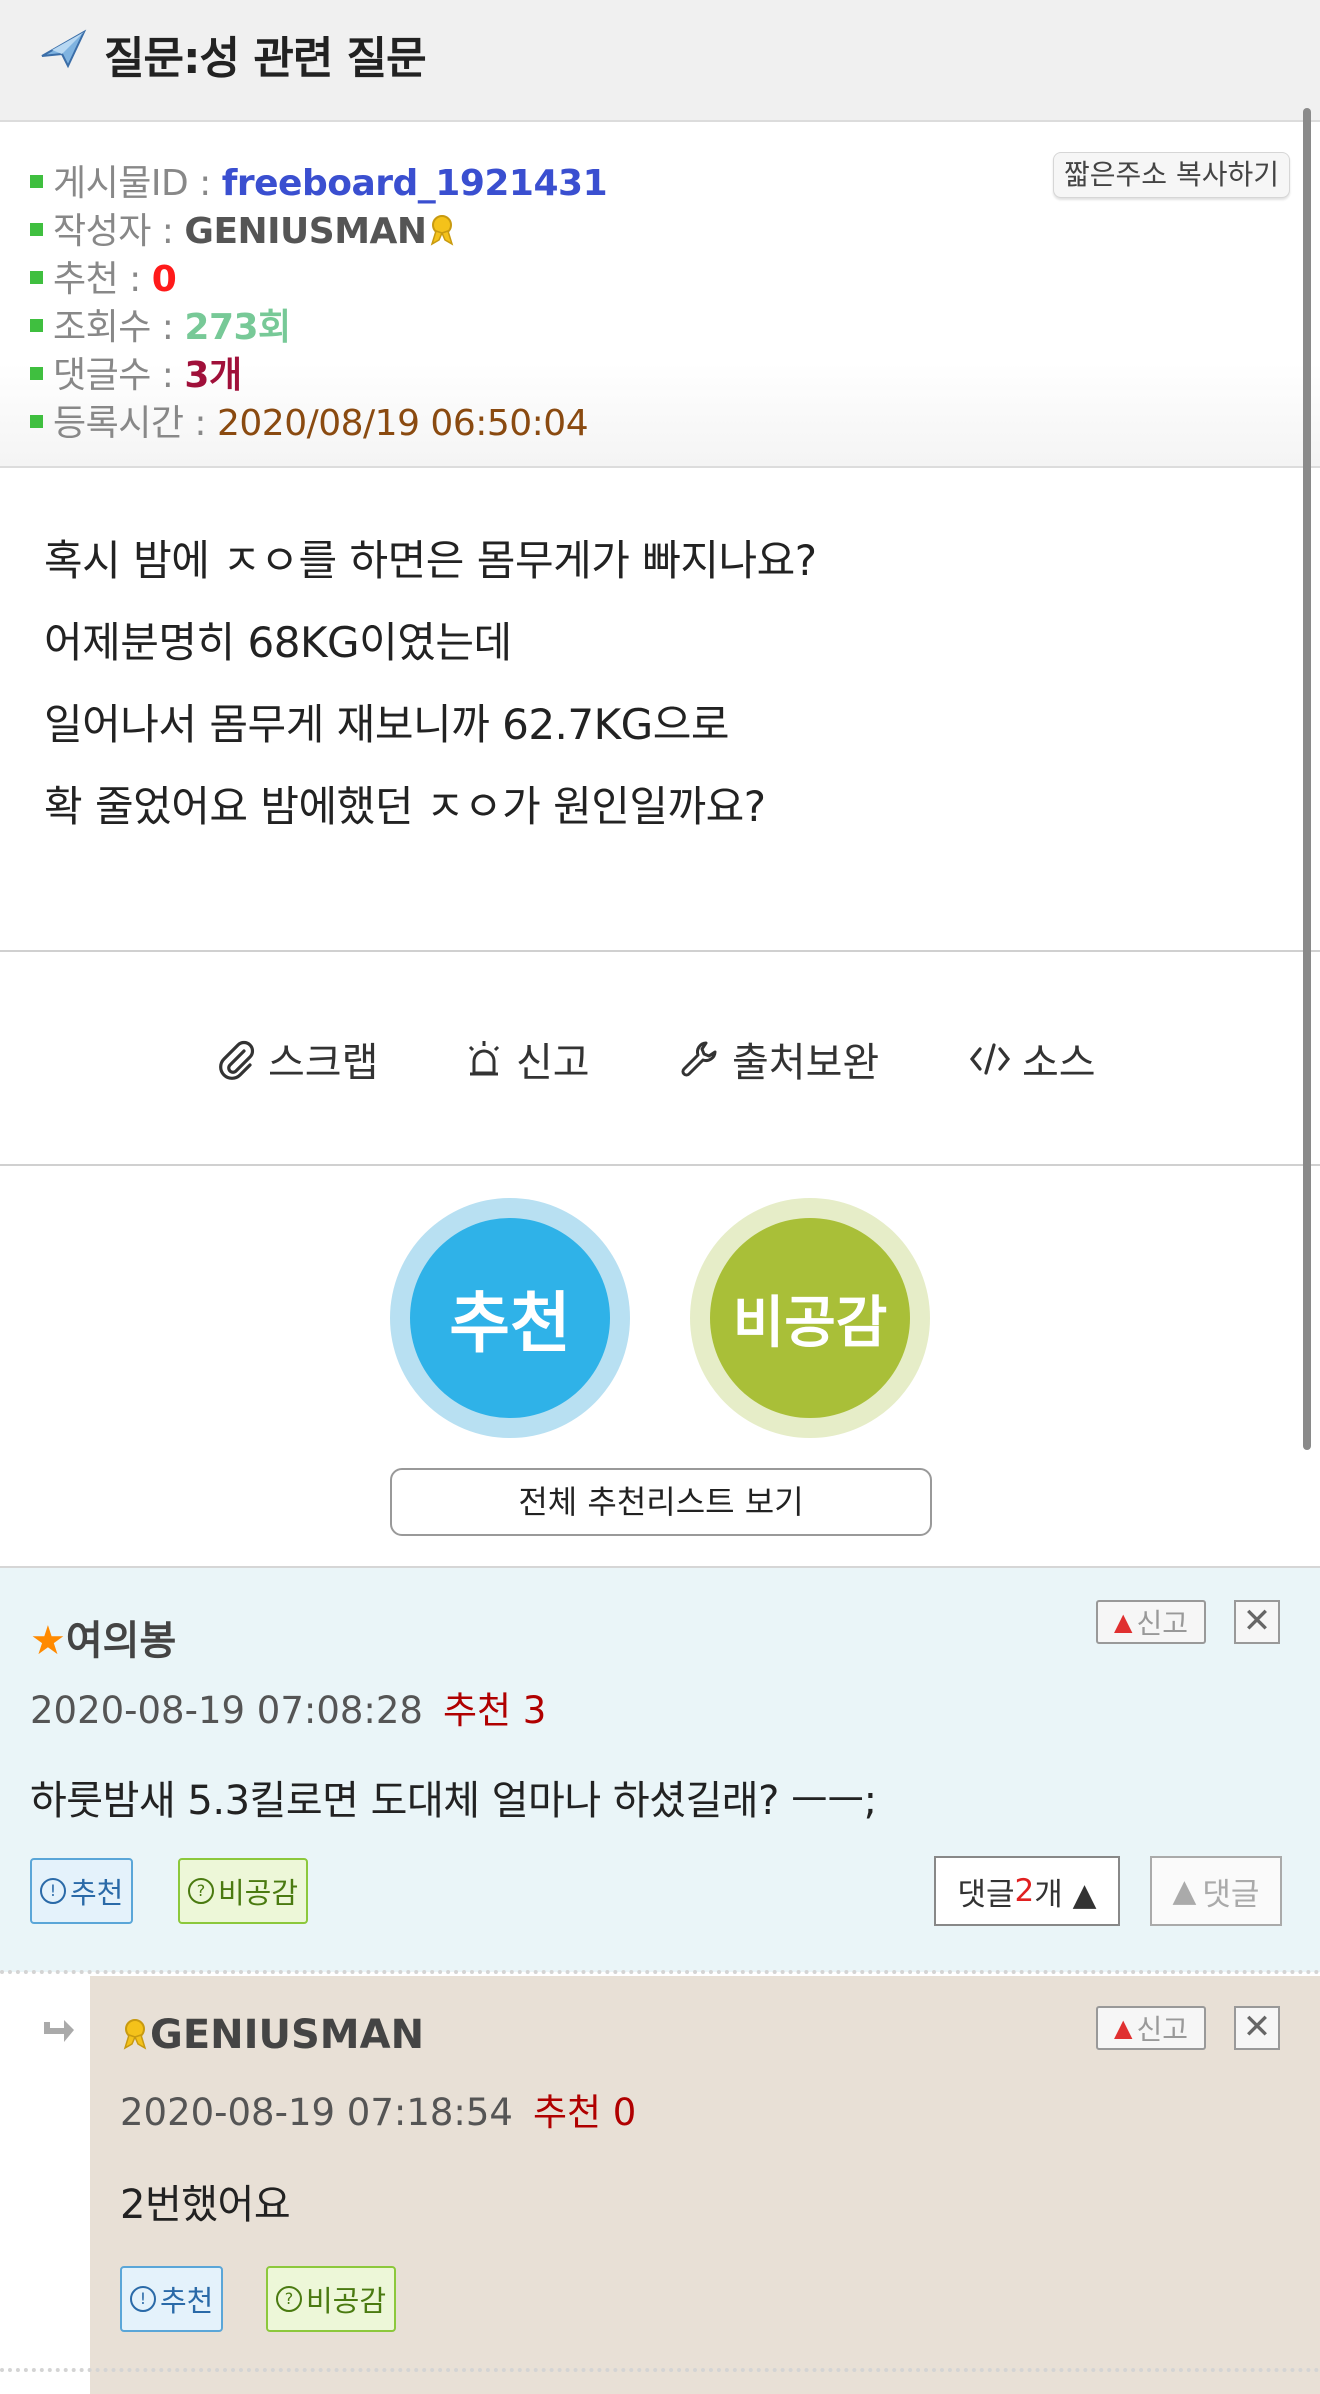  Describe the element at coordinates (1184, 1891) in the screenshot. I see `reply-icon: ▲` at that location.